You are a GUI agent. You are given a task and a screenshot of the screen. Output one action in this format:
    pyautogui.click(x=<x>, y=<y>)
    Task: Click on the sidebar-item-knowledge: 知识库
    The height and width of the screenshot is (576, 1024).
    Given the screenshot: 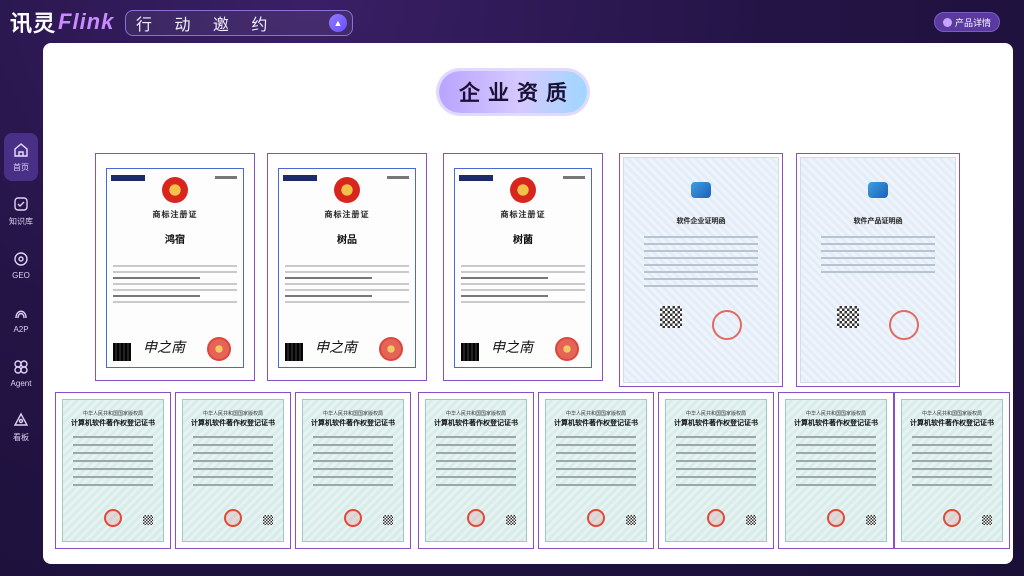 What is the action you would take?
    pyautogui.click(x=21, y=211)
    